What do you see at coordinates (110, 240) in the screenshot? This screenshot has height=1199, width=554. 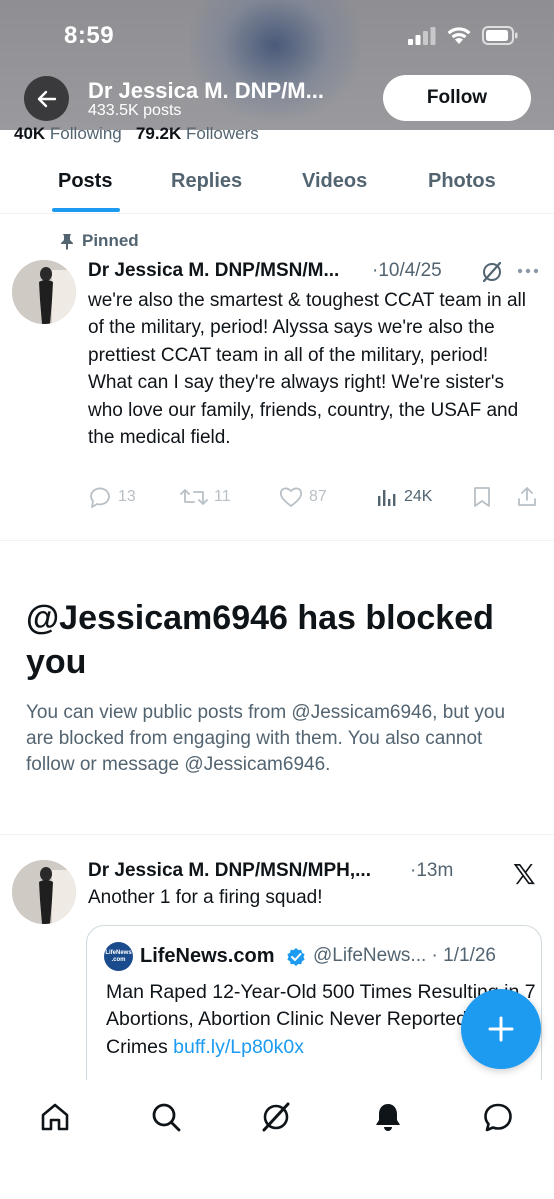 I see `pinned-text: Pinned` at bounding box center [110, 240].